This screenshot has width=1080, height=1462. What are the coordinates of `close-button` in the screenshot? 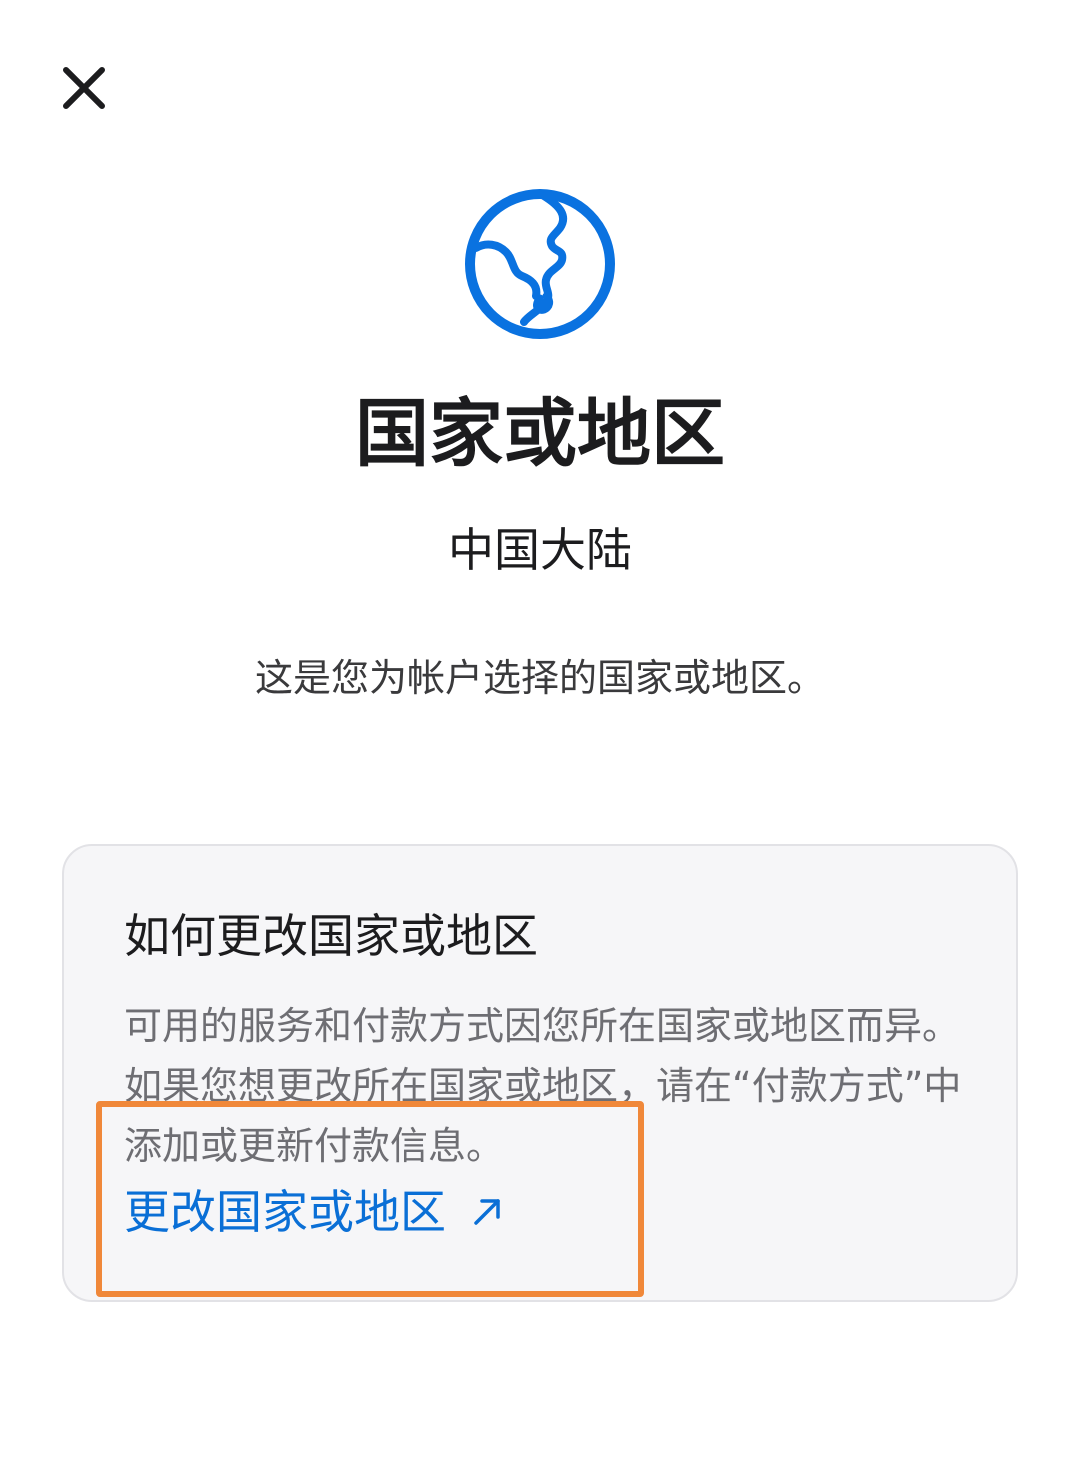 It's located at (84, 88).